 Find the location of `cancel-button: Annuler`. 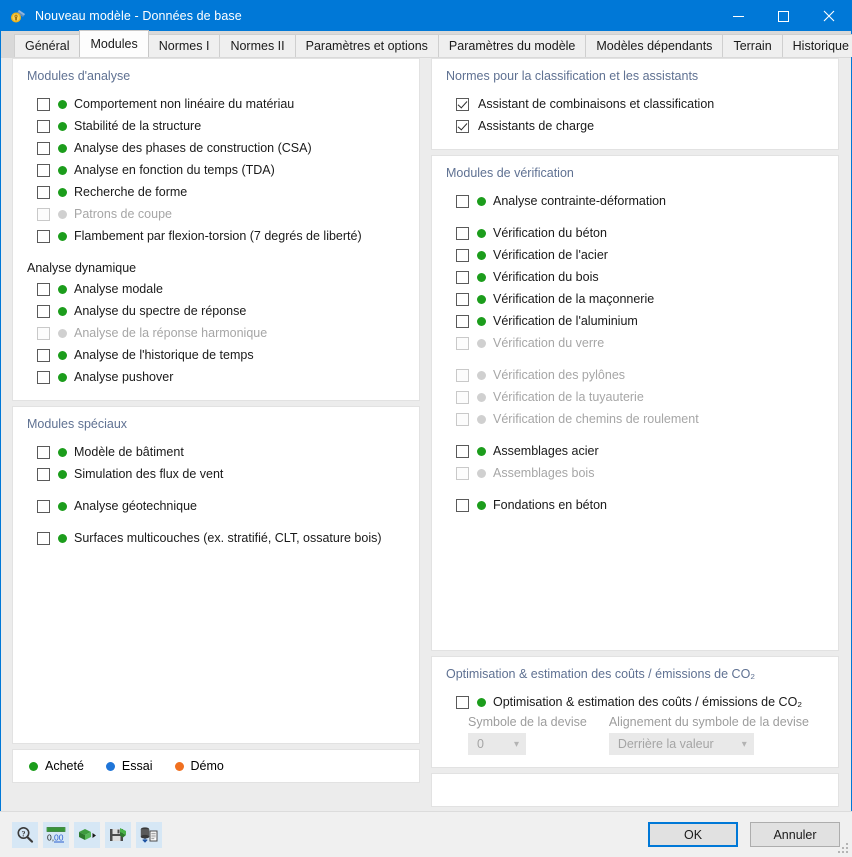

cancel-button: Annuler is located at coordinates (795, 834).